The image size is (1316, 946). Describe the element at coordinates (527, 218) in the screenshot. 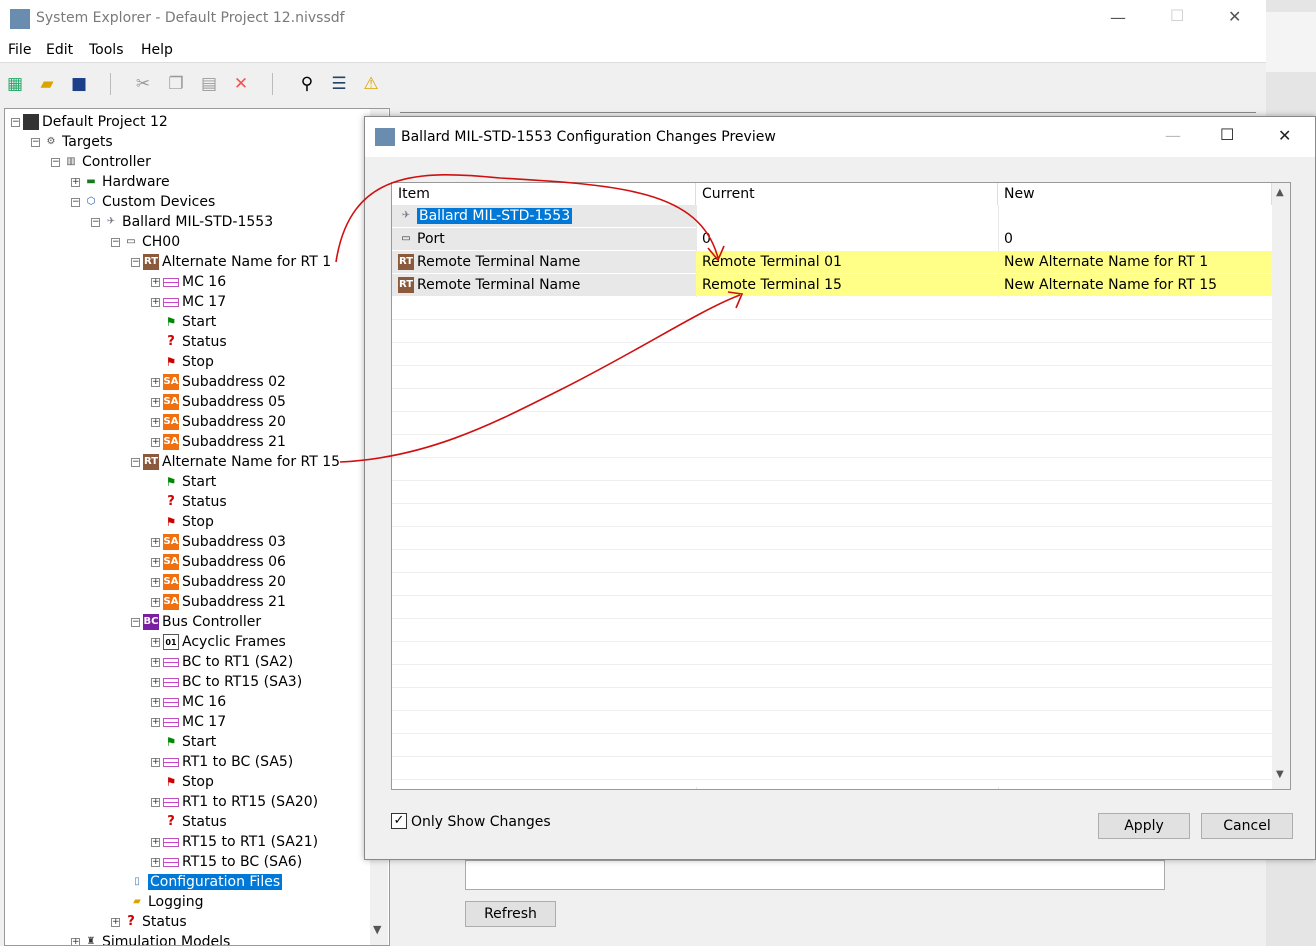

I see `annotation-arrow-rt1` at that location.